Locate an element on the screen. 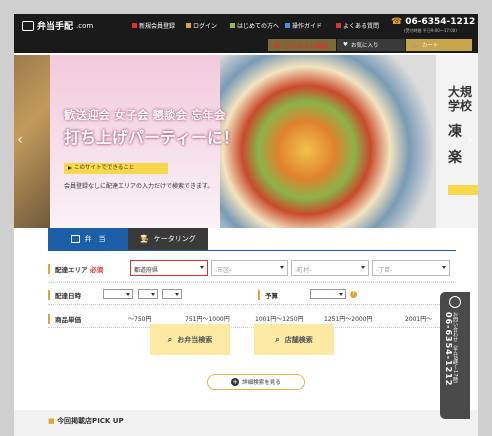  nav-guide: 操作ガイド is located at coordinates (303, 25).